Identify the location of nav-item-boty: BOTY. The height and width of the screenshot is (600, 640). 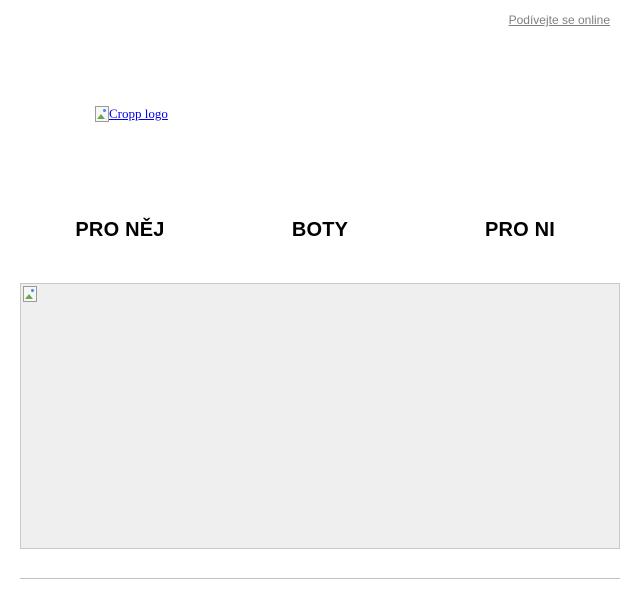
(320, 230).